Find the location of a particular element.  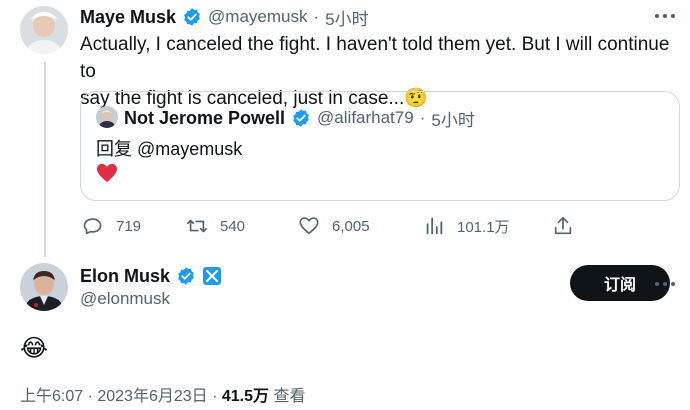

tweet-meta: 上午6:07 · 2023年6月23日 · 41.5万 查看 is located at coordinates (162, 394).